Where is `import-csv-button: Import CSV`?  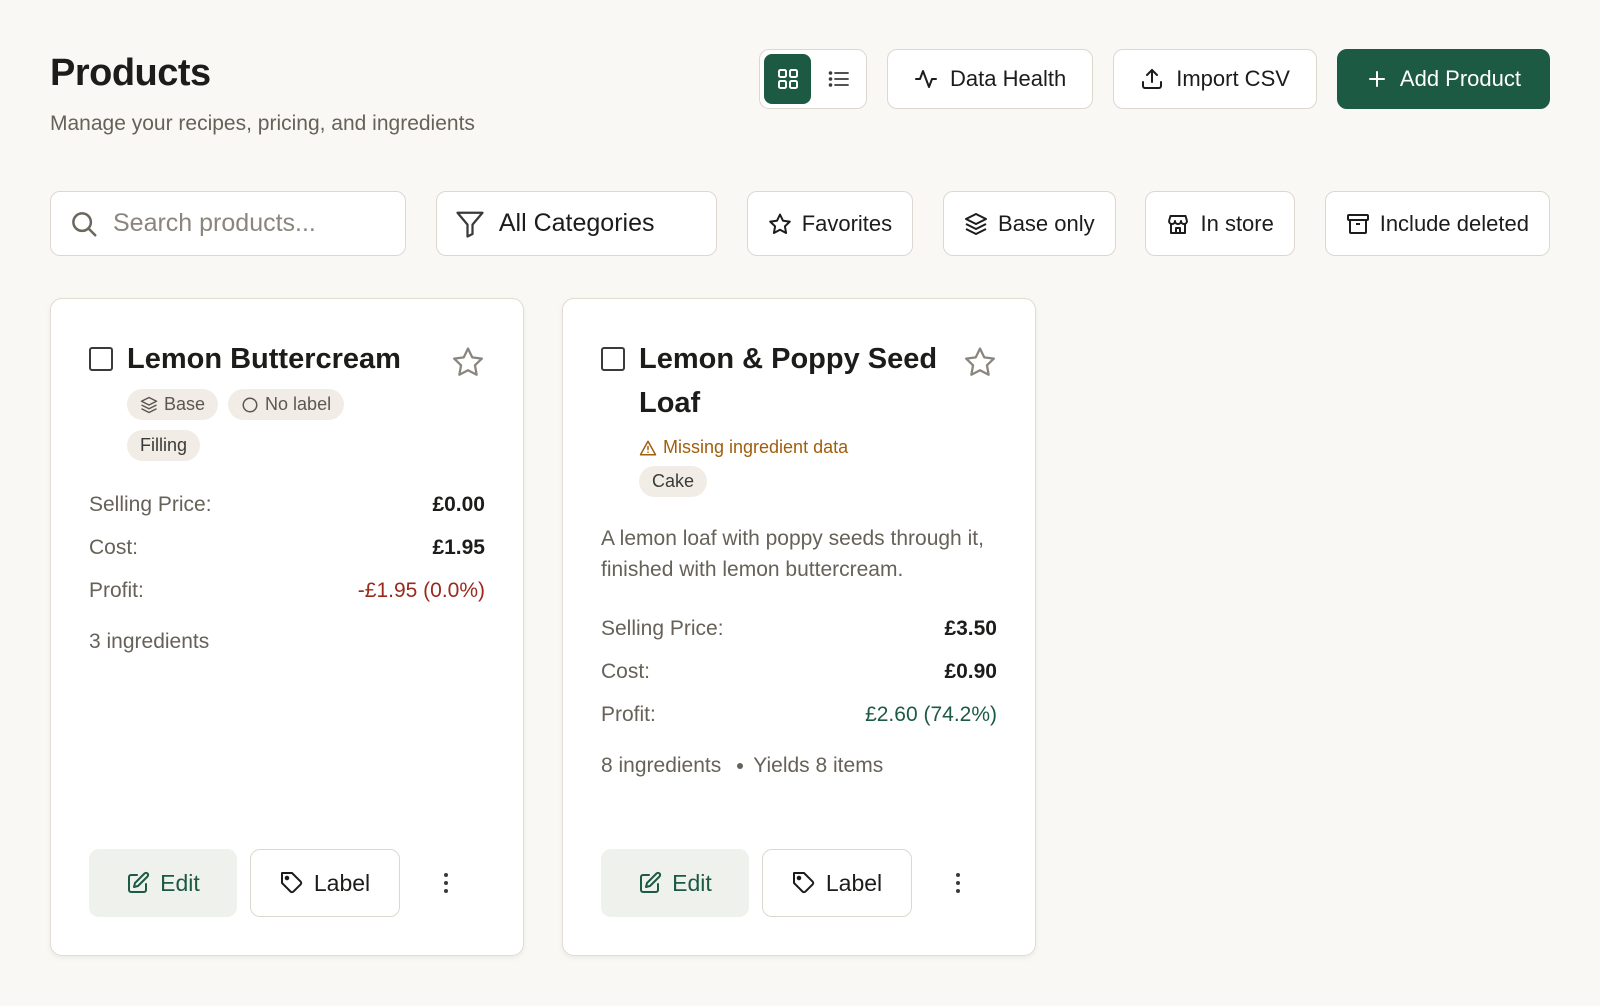
import-csv-button: Import CSV is located at coordinates (1215, 79).